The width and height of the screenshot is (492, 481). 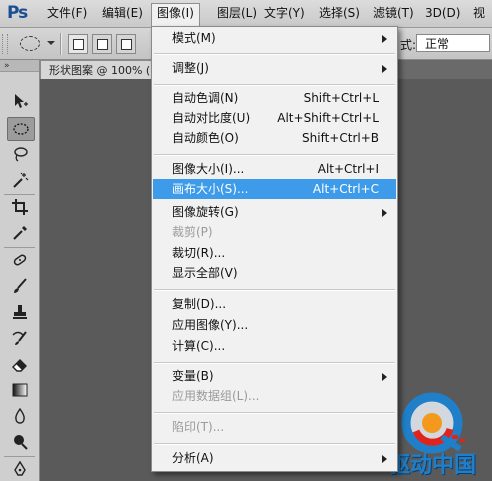 I want to click on crop-icon, so click(x=20, y=207).